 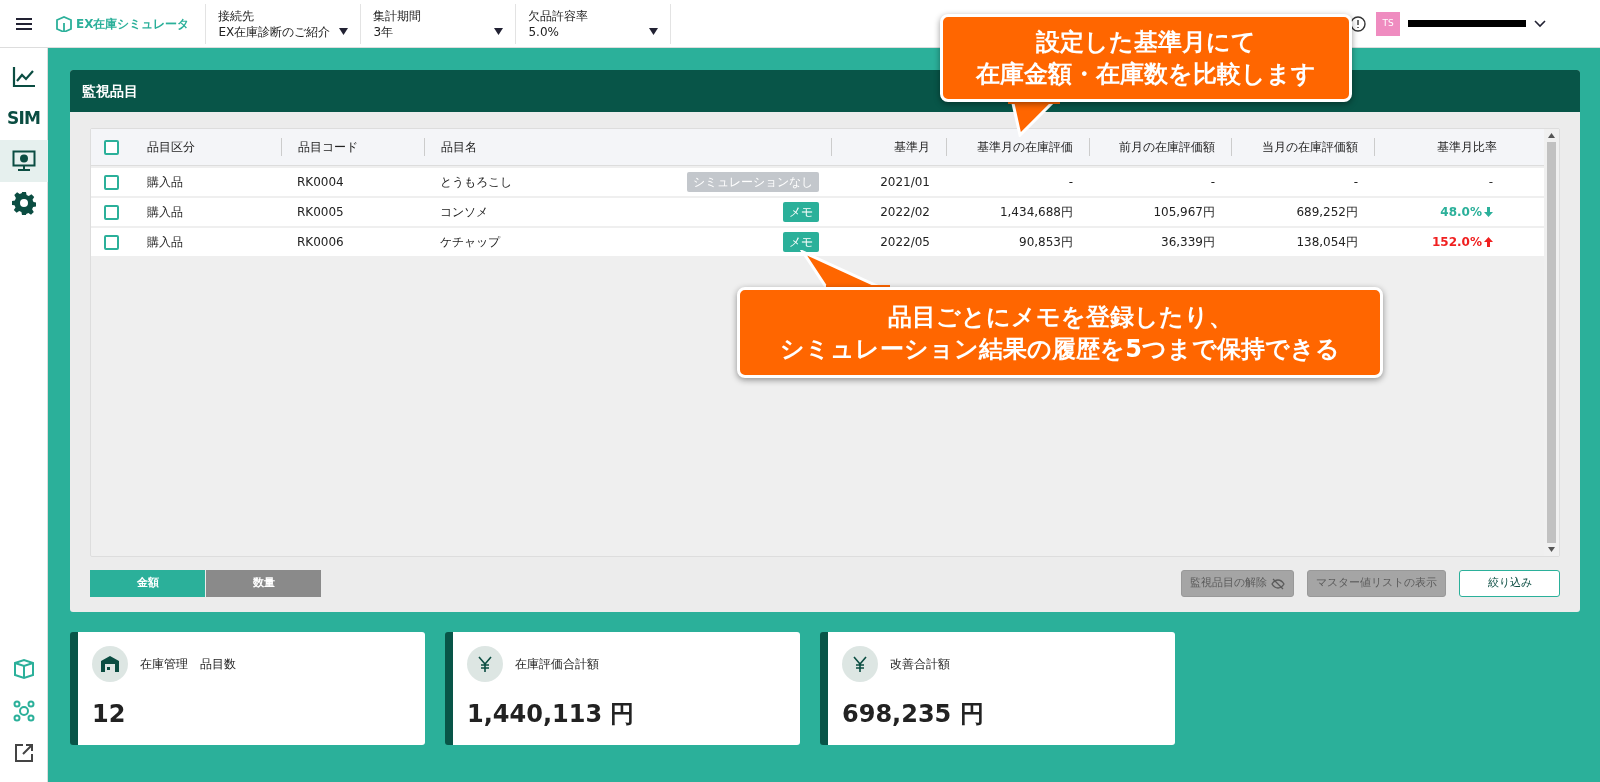 What do you see at coordinates (627, 147) in the screenshot?
I see `column-header: 品目名` at bounding box center [627, 147].